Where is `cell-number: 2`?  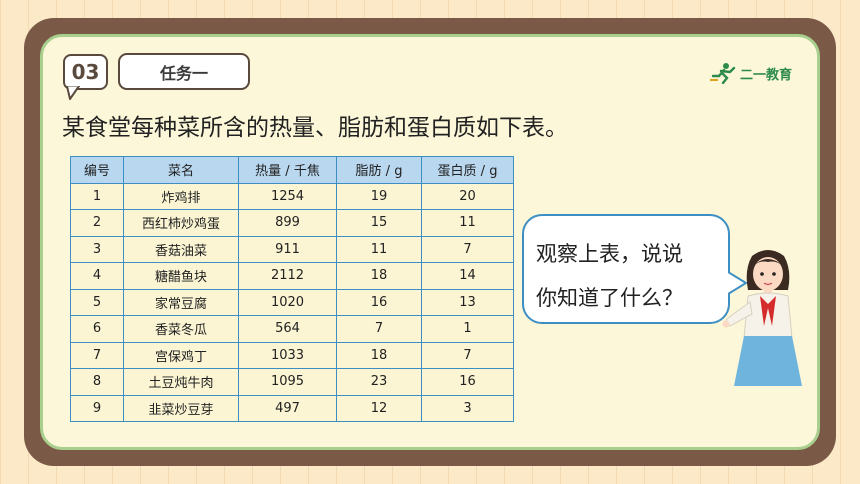
cell-number: 2 is located at coordinates (97, 223).